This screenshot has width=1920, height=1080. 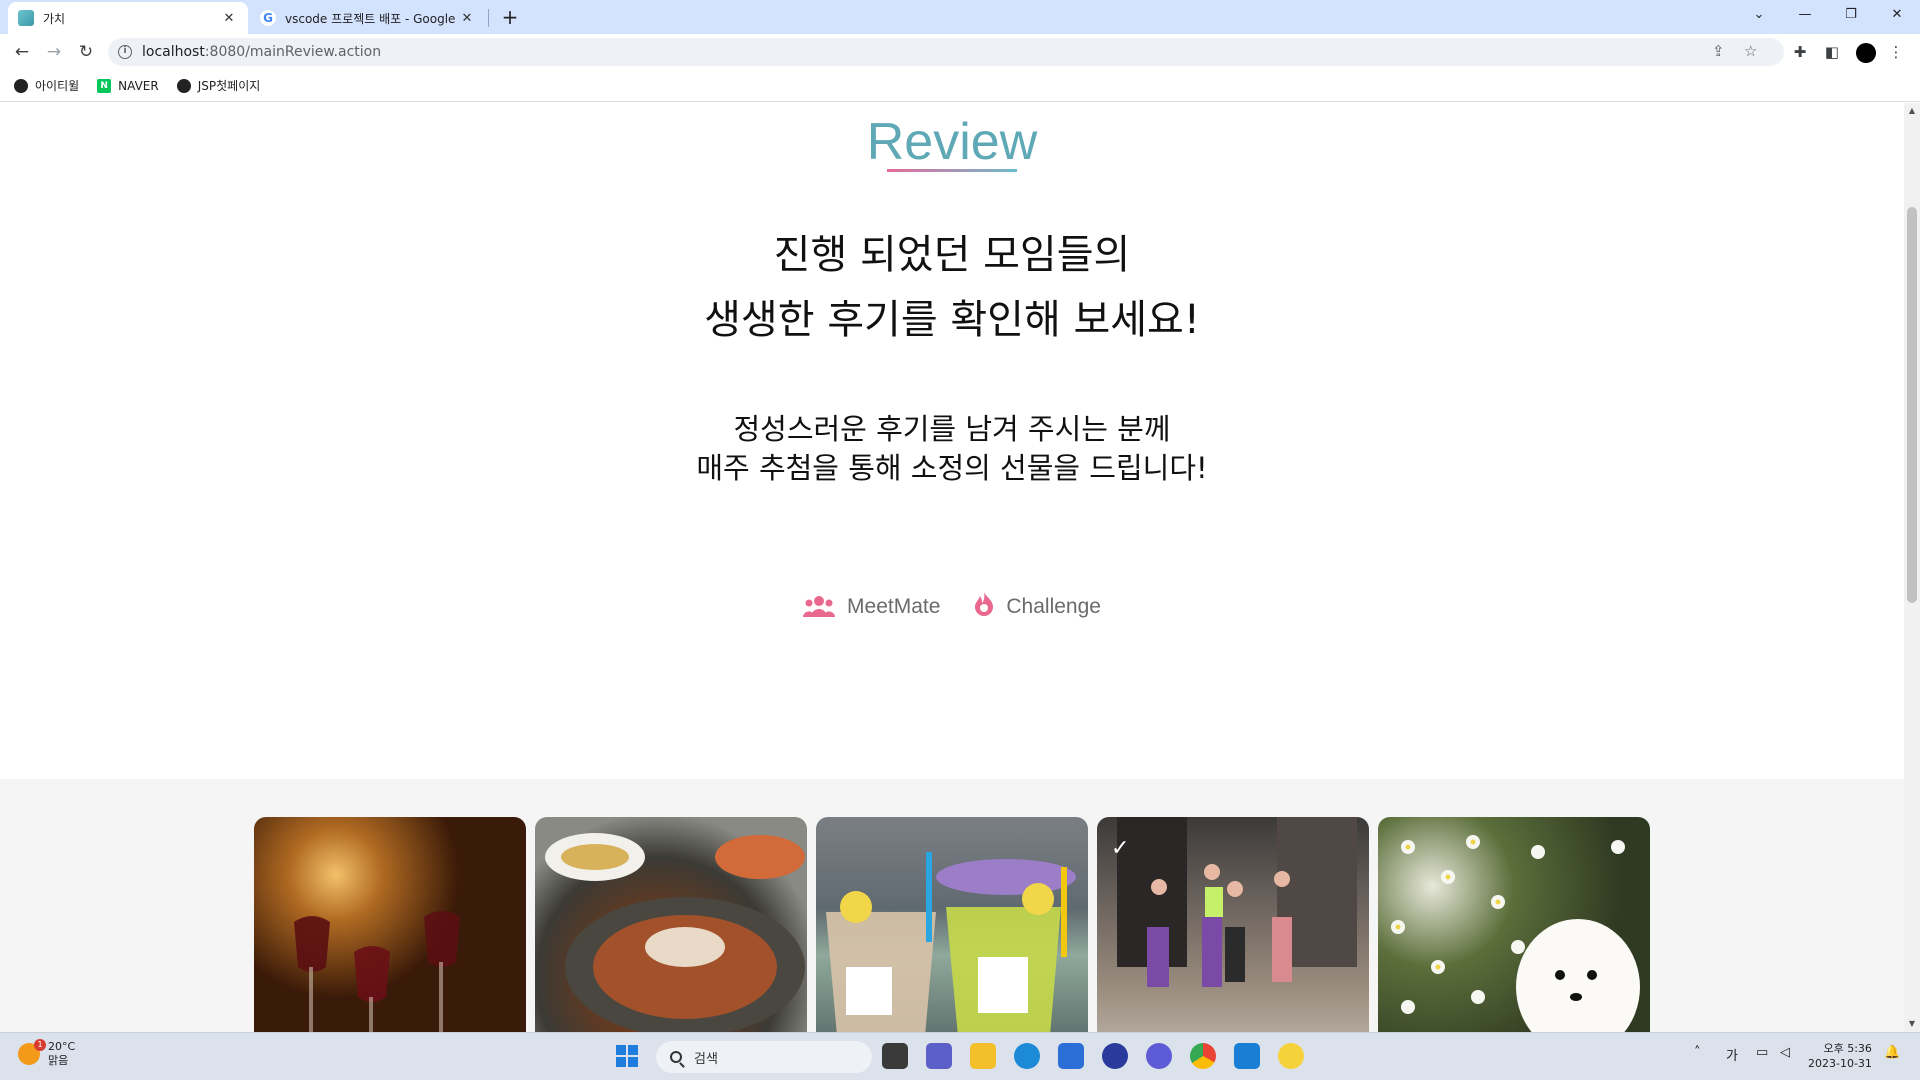 I want to click on bookmark-star-icon: ☆, so click(x=1750, y=51).